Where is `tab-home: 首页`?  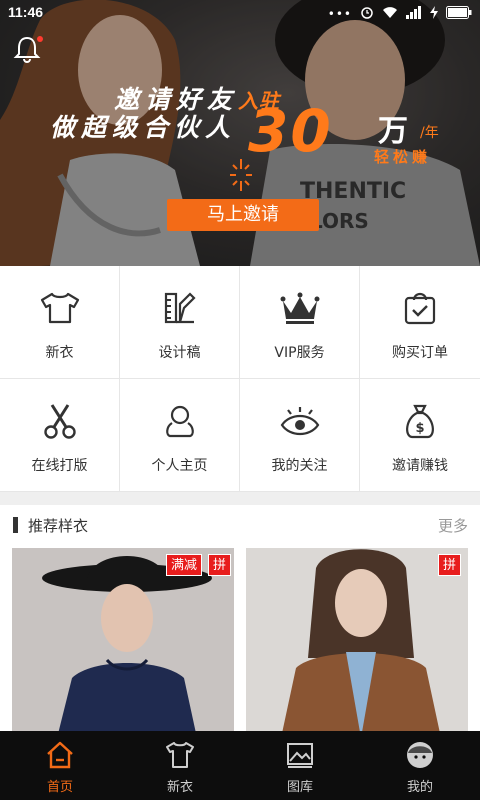 tab-home: 首页 is located at coordinates (60, 765).